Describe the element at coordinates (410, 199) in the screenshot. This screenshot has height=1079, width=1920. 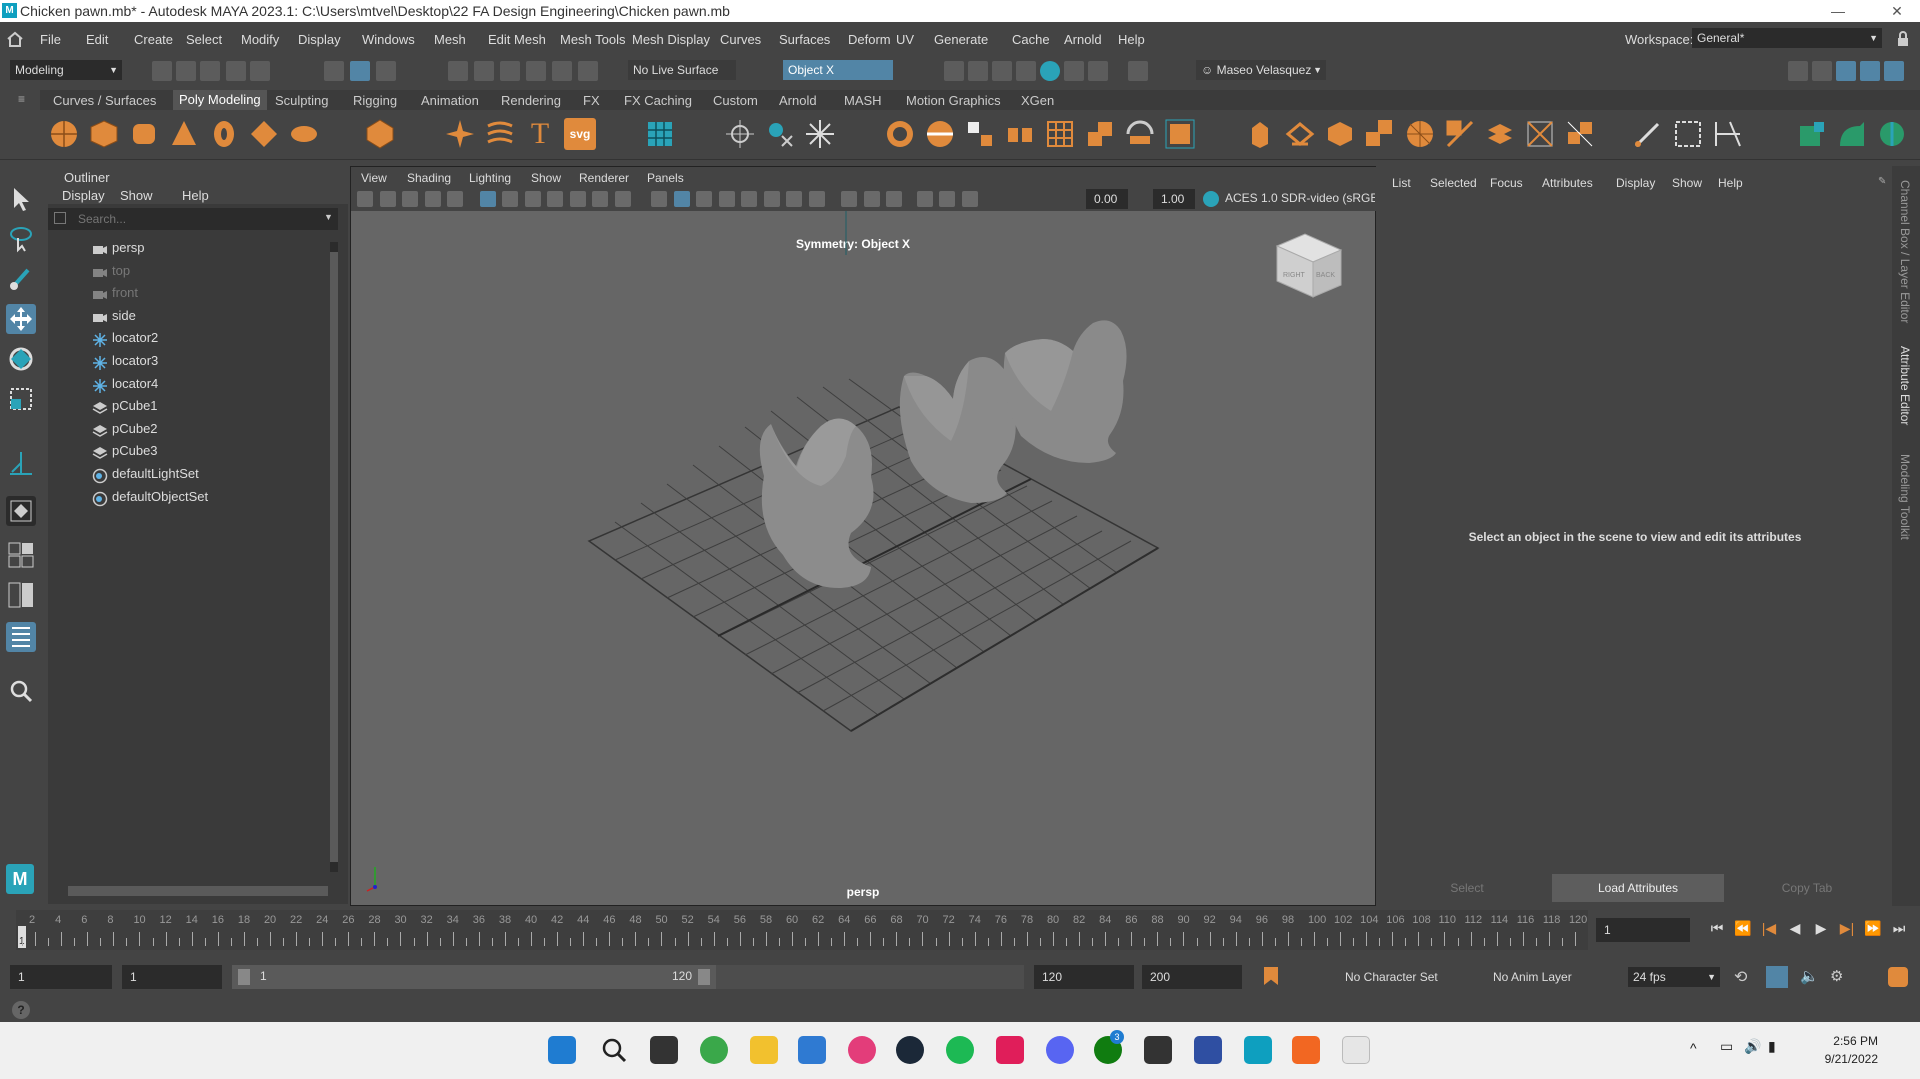
I see `bookmark-icon` at that location.